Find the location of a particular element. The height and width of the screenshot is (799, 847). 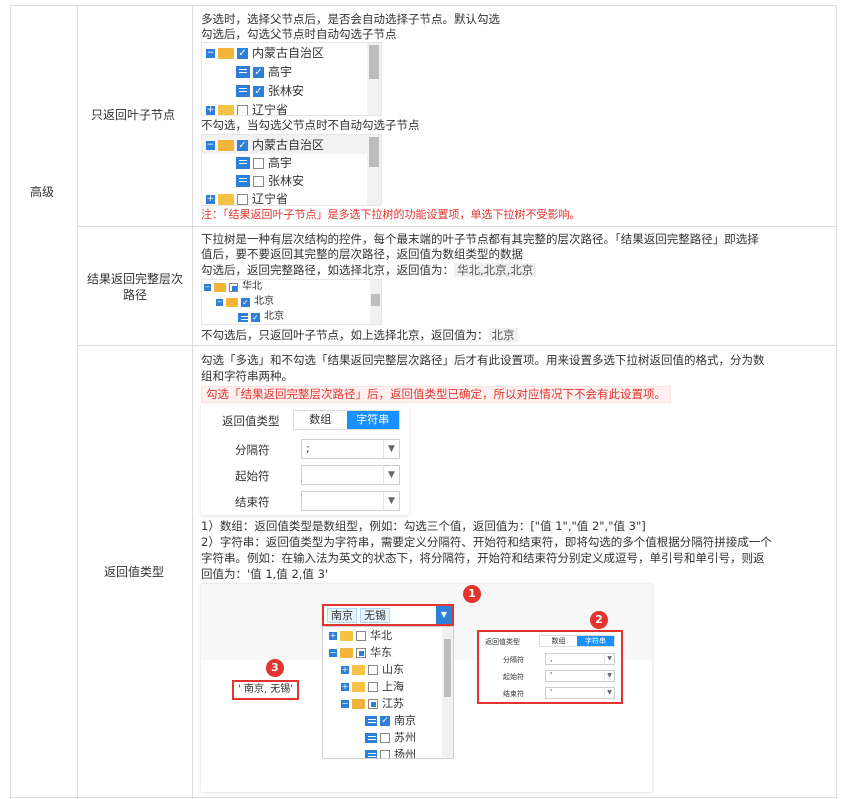

marker-badge-1: 1 is located at coordinates (472, 594).